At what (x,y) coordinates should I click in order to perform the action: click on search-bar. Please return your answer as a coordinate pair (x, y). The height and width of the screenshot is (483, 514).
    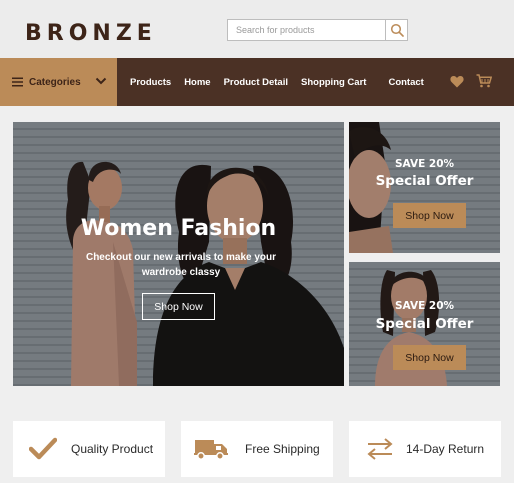
    Looking at the image, I should click on (317, 30).